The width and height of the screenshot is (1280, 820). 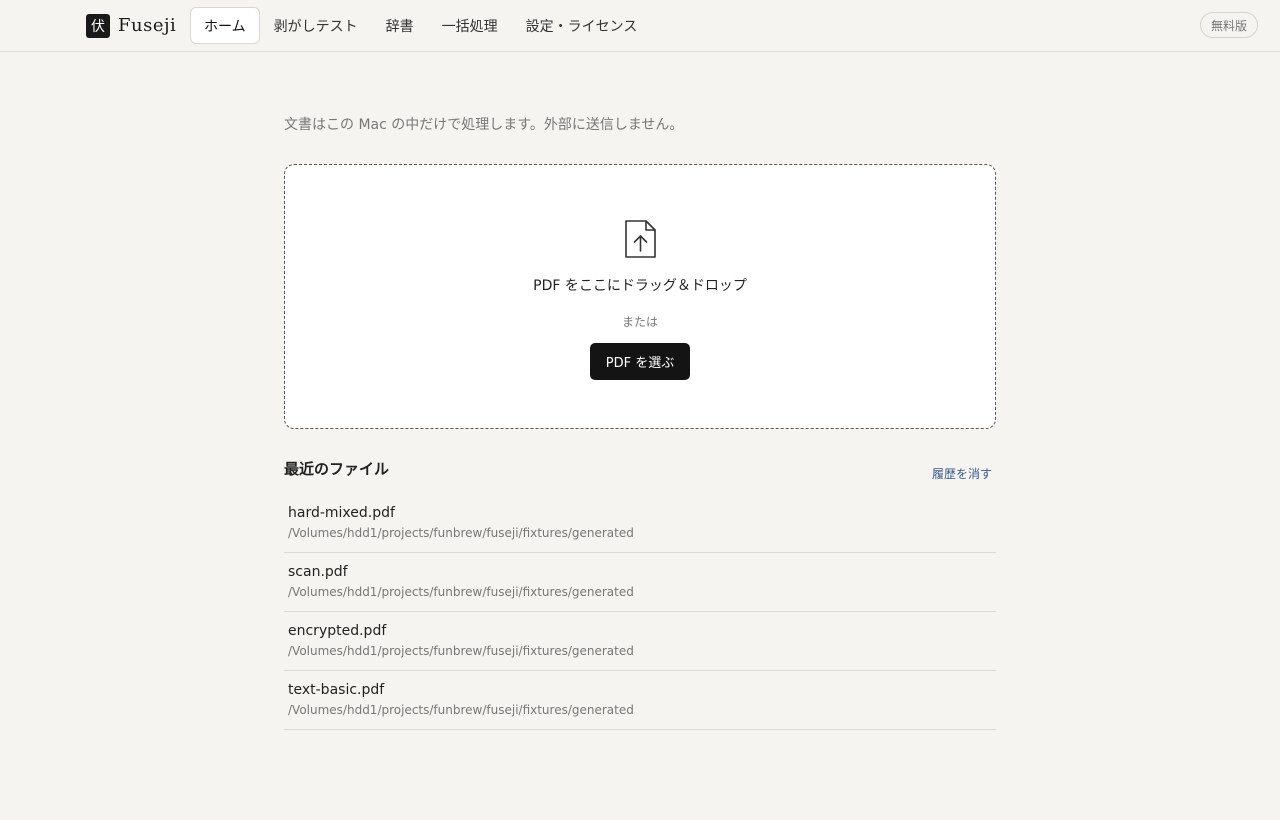 I want to click on choose-pdf-button: PDF を選ぶ, so click(x=640, y=361).